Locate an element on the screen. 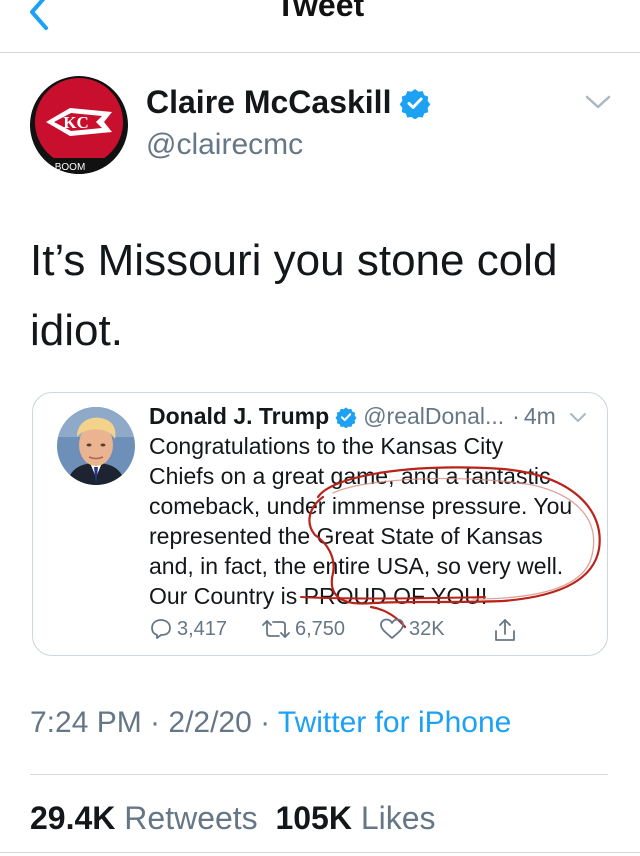 Image resolution: width=640 pixels, height=856 pixels. retweet-action: 6,750 is located at coordinates (303, 629).